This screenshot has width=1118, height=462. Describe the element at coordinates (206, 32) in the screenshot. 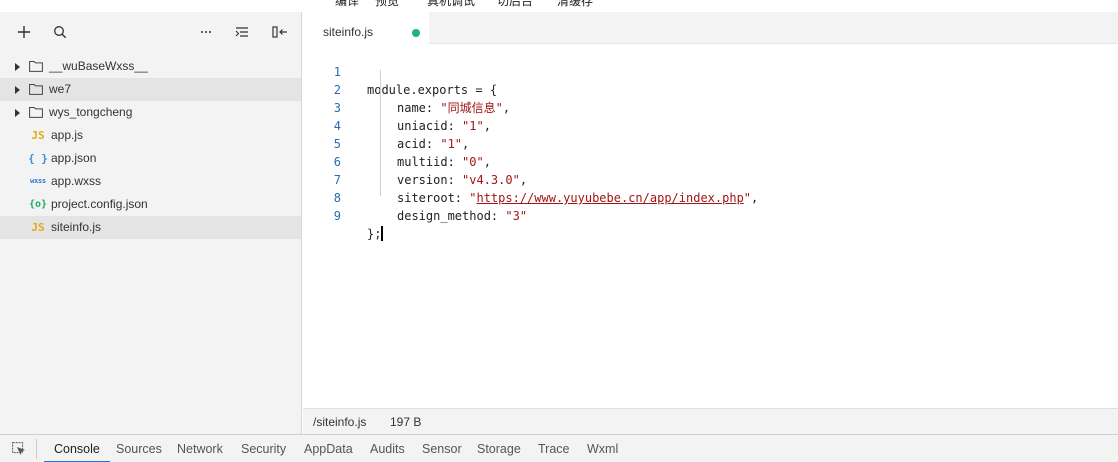

I see `more-icon` at that location.